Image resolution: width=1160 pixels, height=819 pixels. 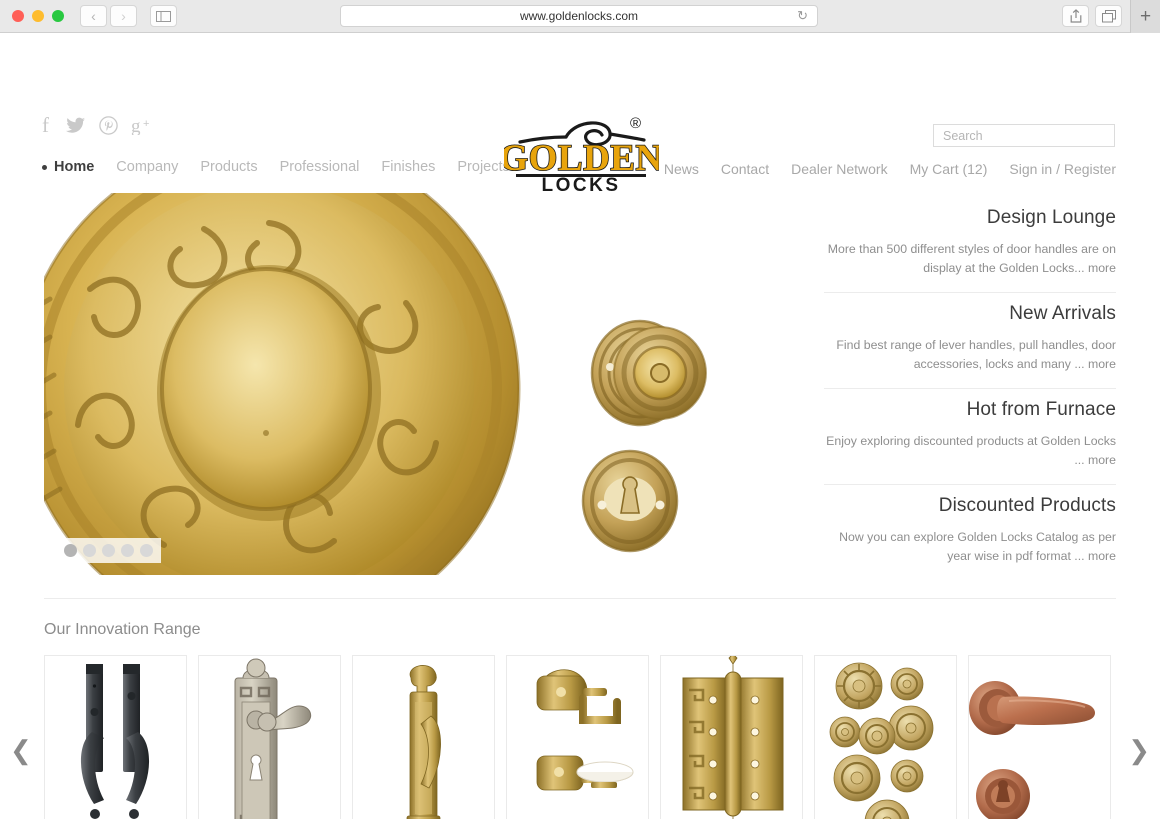 What do you see at coordinates (74, 167) in the screenshot?
I see `nav-label: Home` at bounding box center [74, 167].